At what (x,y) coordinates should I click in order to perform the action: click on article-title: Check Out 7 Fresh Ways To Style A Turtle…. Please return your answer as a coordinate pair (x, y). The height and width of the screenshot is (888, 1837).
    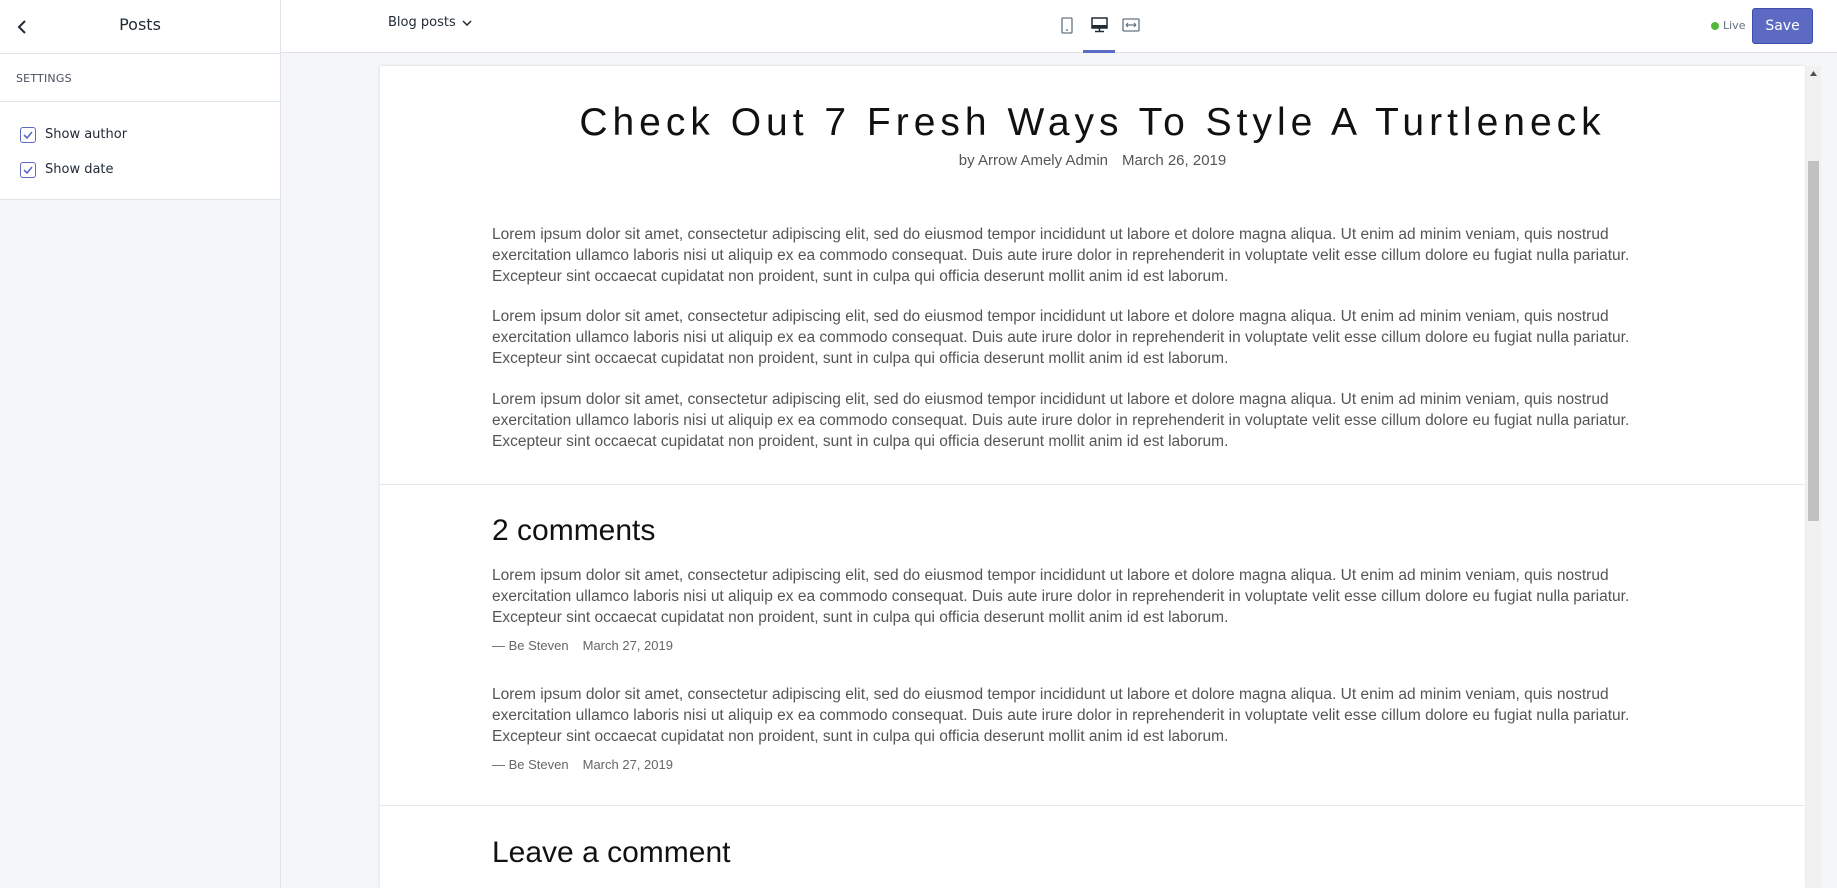
    Looking at the image, I should click on (1092, 122).